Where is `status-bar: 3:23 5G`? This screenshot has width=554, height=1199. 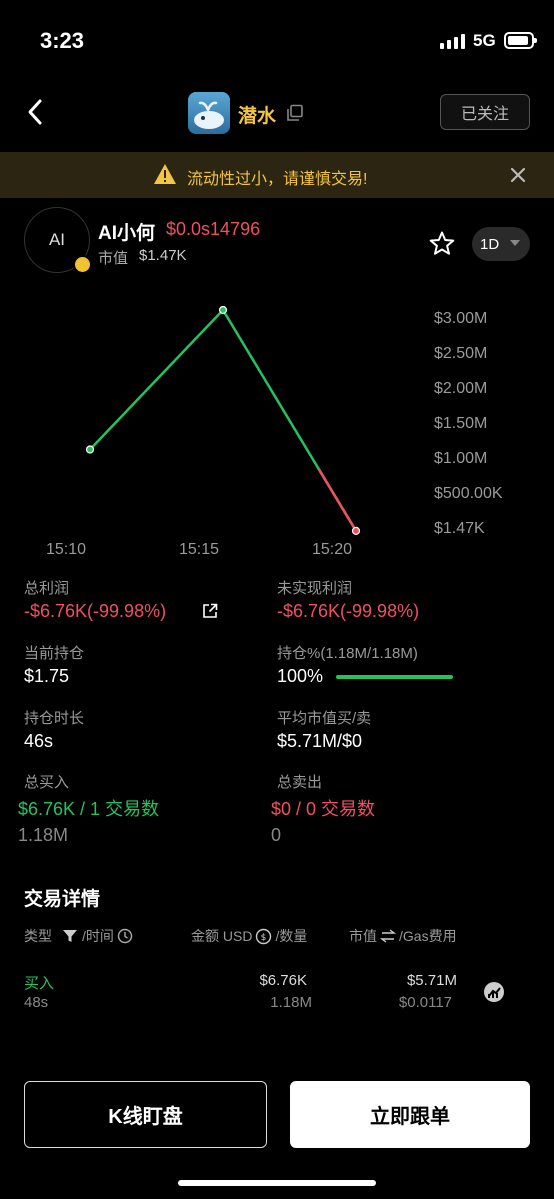 status-bar: 3:23 5G is located at coordinates (277, 40).